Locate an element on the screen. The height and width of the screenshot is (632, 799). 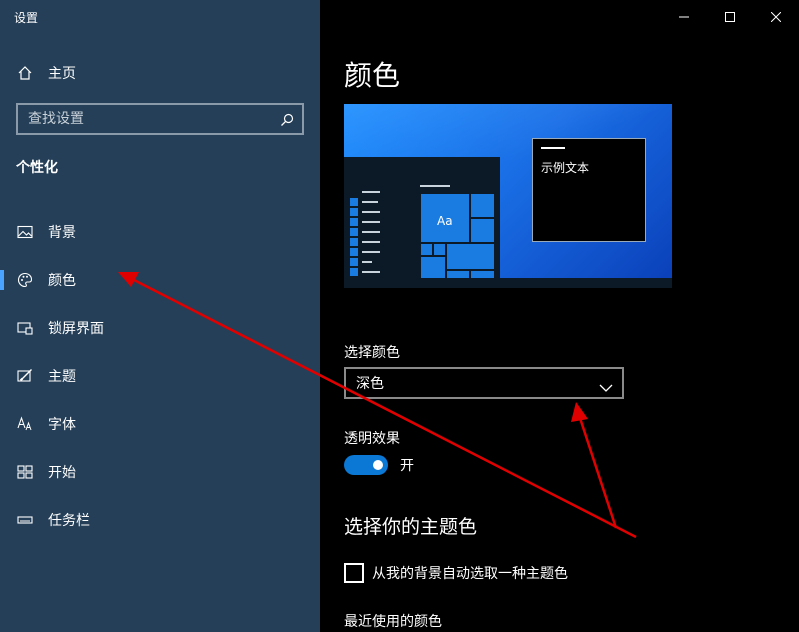
page-title: 颜色 is located at coordinates (372, 75).